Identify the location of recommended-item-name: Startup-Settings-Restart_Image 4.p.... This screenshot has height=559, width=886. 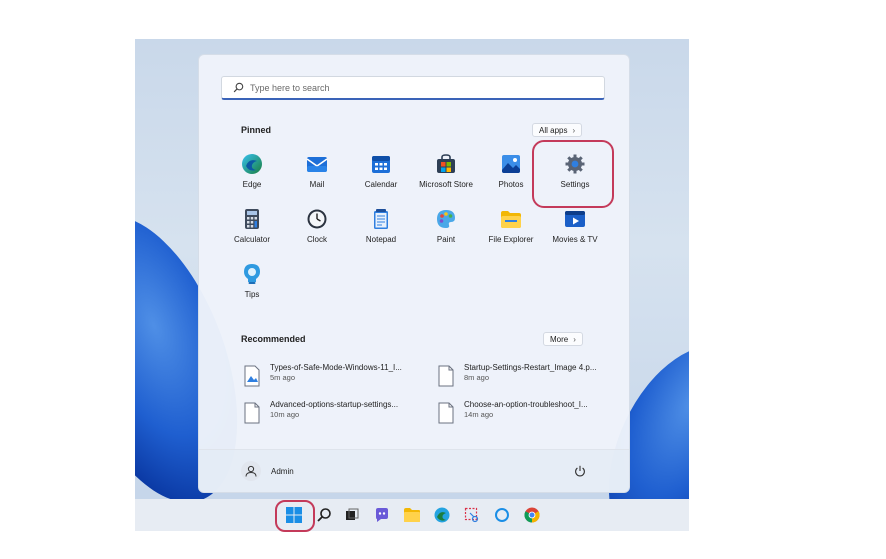
(530, 367).